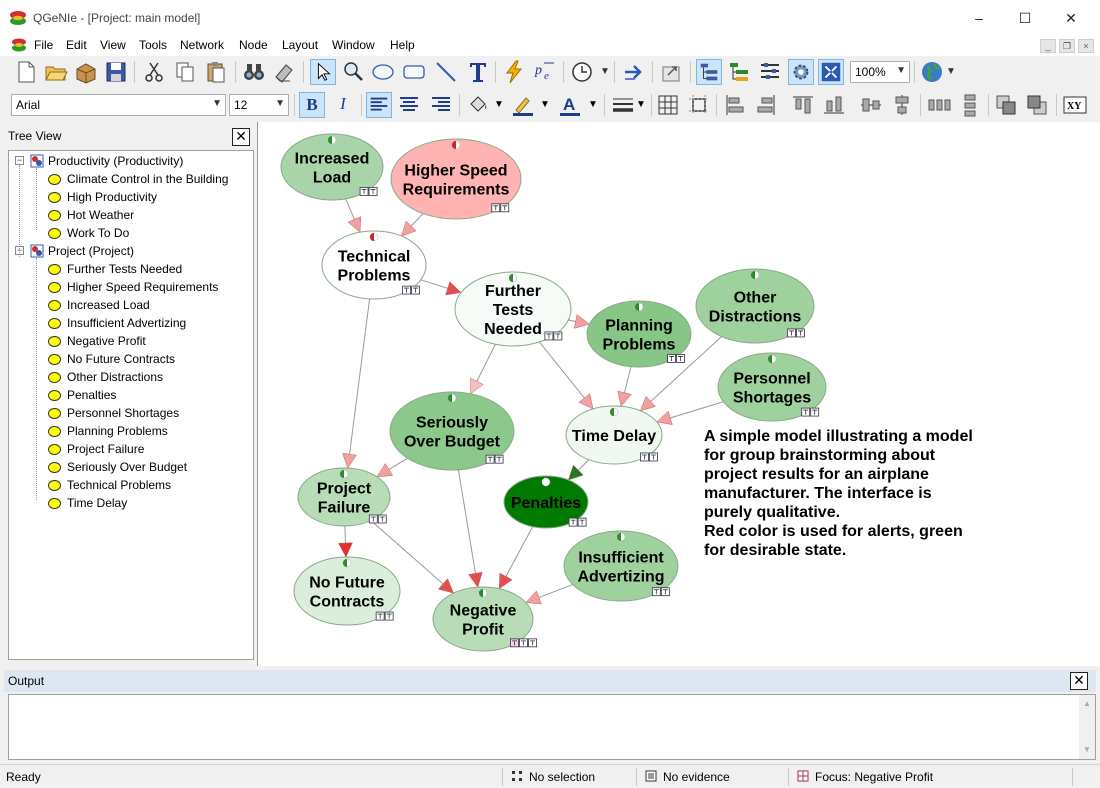 The image size is (1100, 788). What do you see at coordinates (546, 502) in the screenshot?
I see `node-penalties: Penalties` at bounding box center [546, 502].